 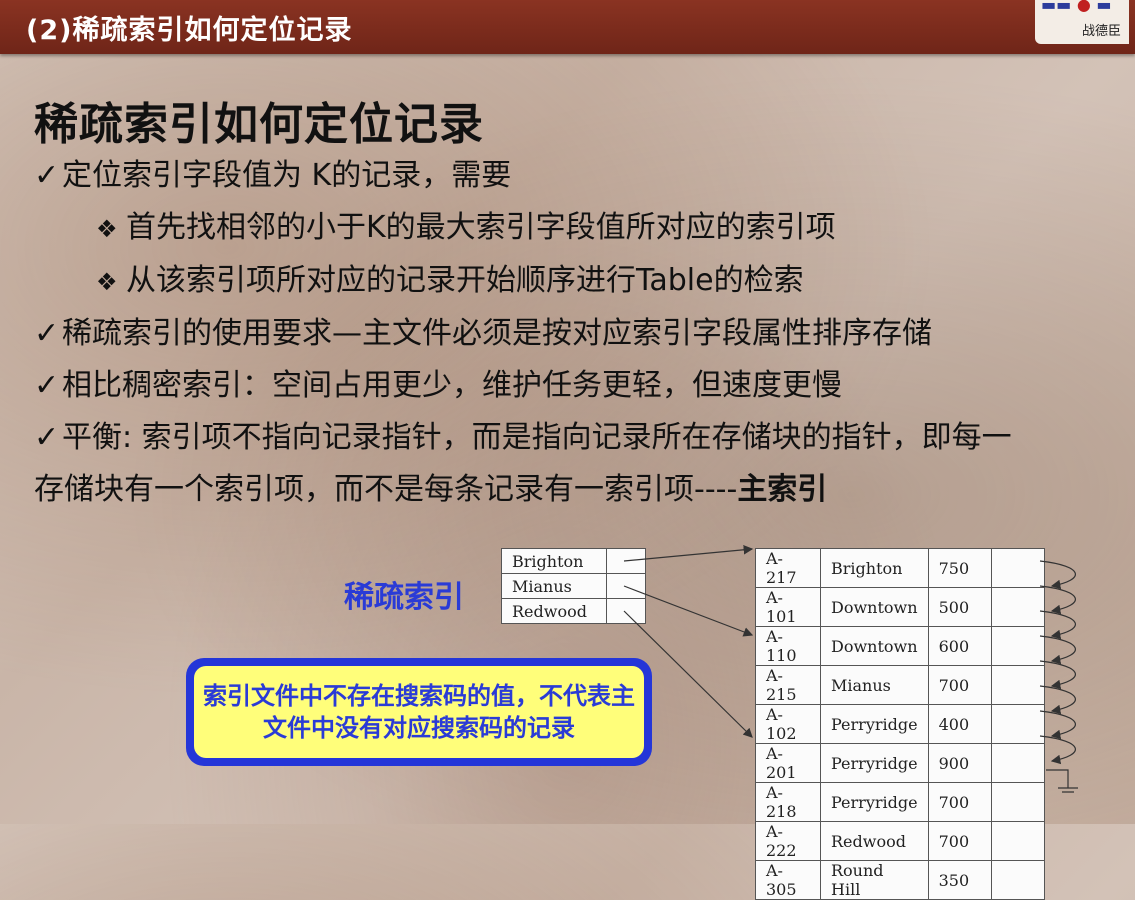 I want to click on table-row: A-218 Perryridge 700, so click(x=900, y=802).